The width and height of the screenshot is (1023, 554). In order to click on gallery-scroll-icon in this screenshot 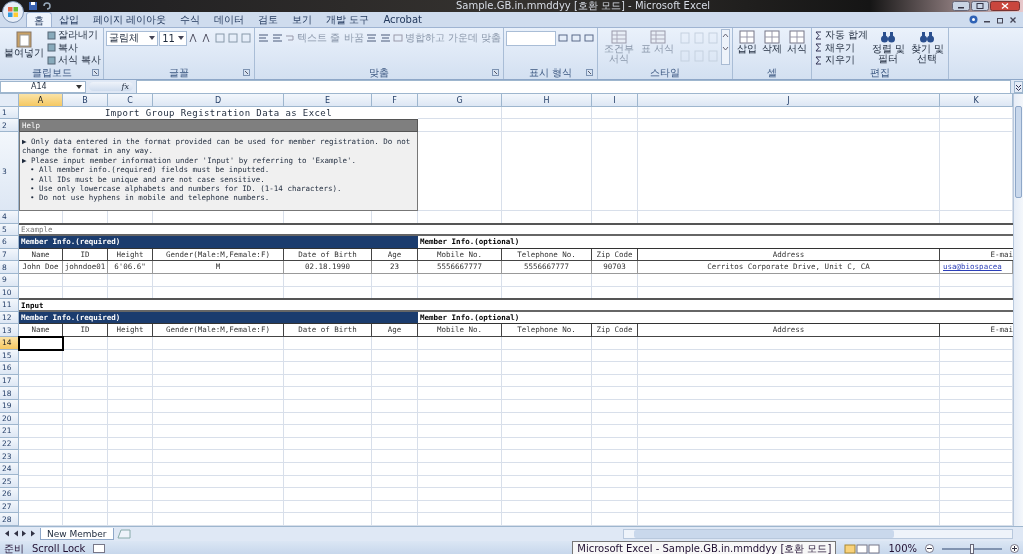, I will do `click(725, 47)`.